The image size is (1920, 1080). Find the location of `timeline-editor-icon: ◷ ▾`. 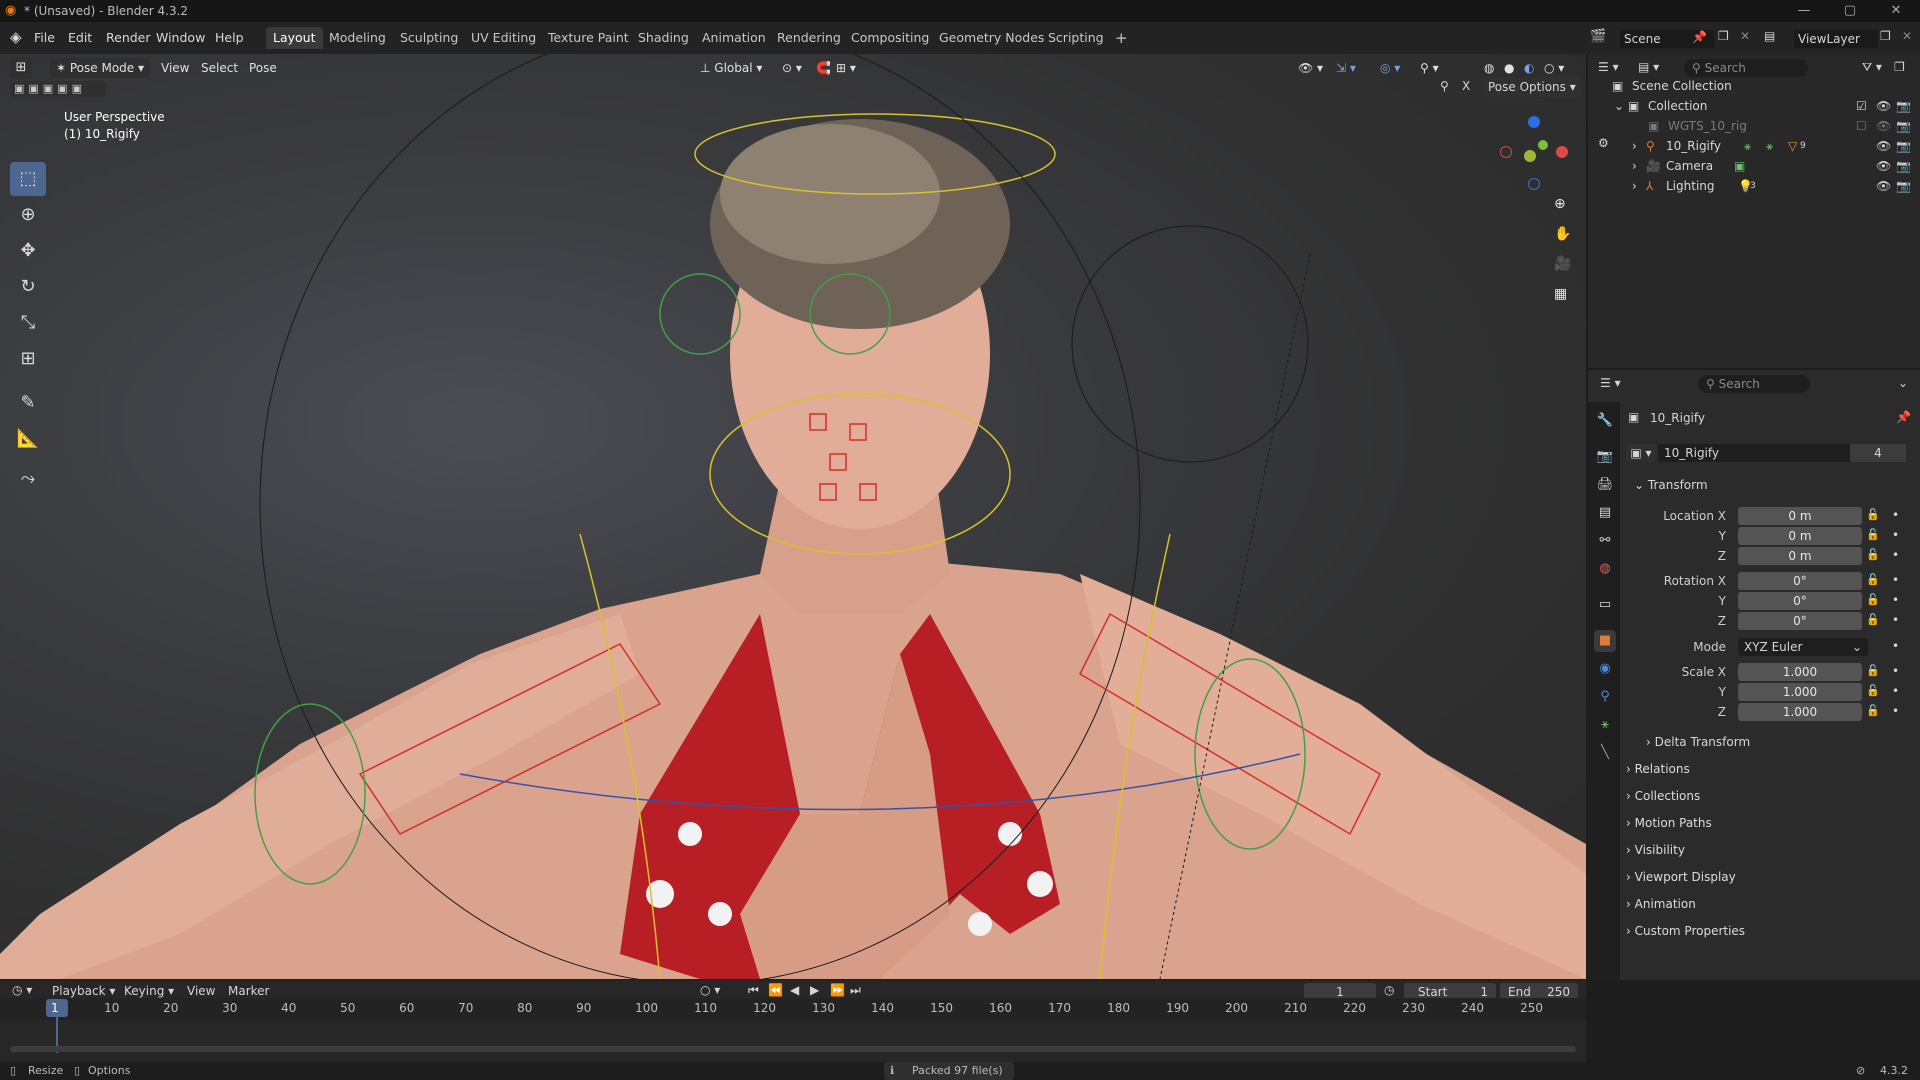

timeline-editor-icon: ◷ ▾ is located at coordinates (22, 990).